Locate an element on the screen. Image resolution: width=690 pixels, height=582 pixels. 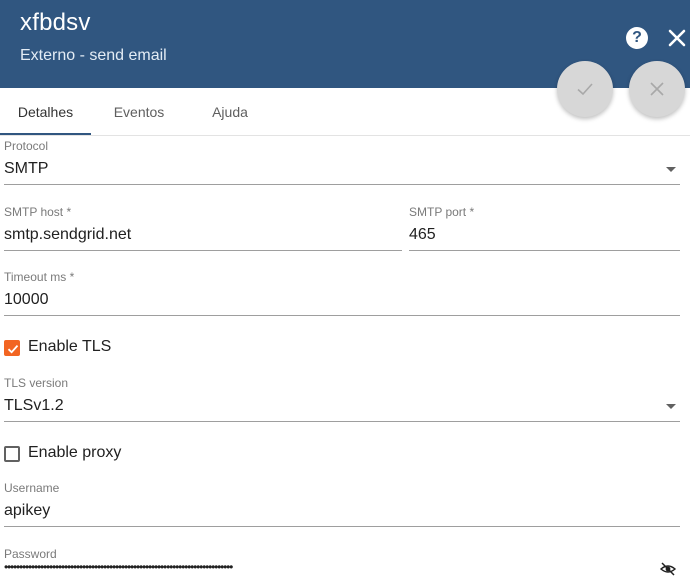
timeout-value: 10000 is located at coordinates (26, 299).